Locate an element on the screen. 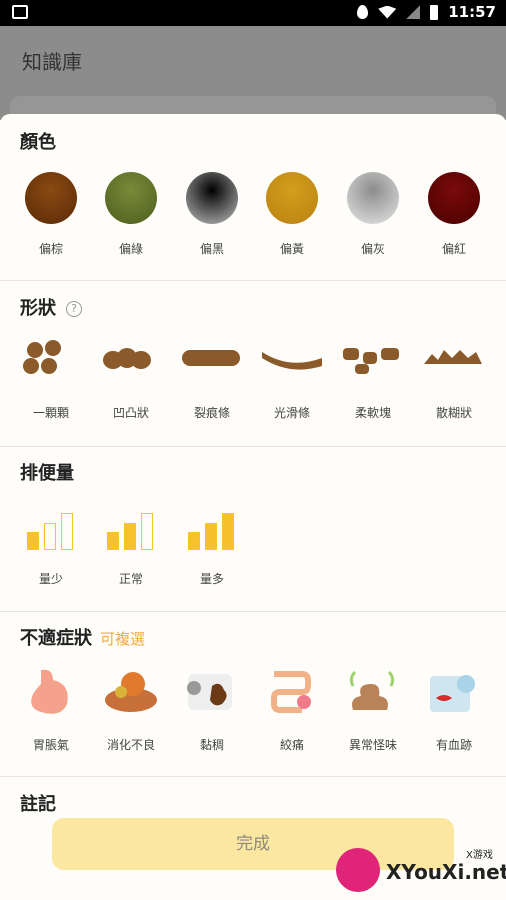  battery-icon is located at coordinates (434, 12).